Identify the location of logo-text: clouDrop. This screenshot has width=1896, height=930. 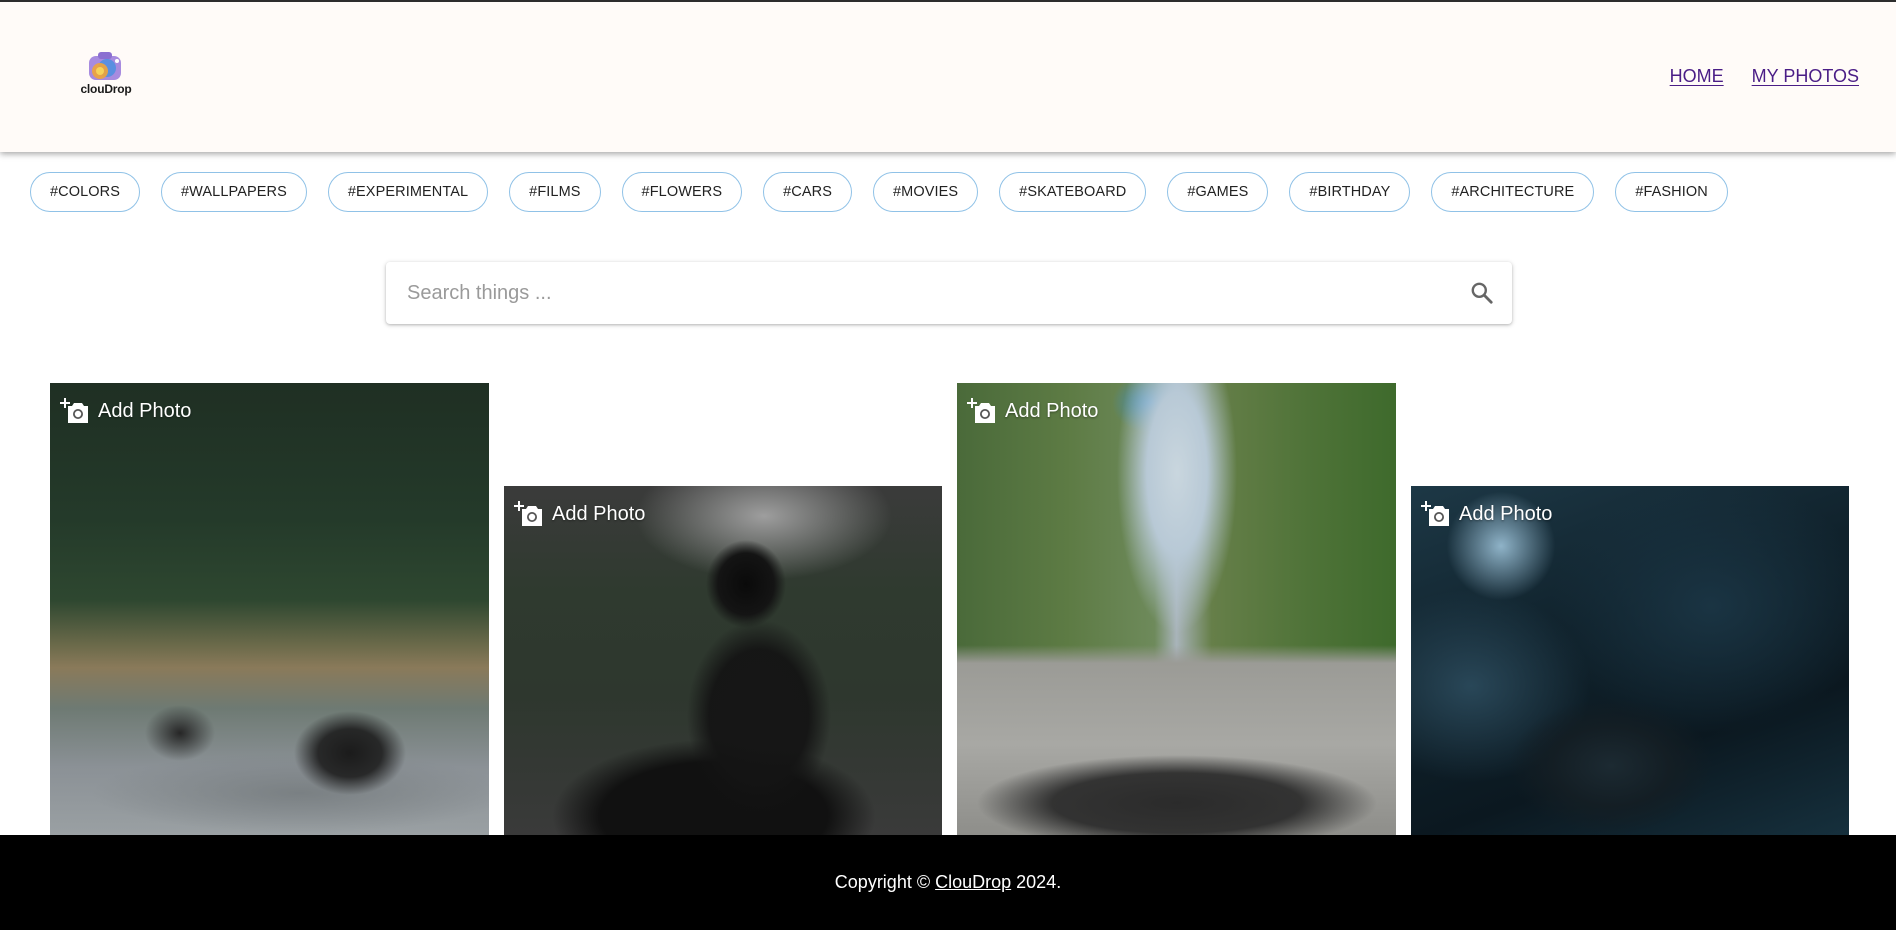
(106, 89).